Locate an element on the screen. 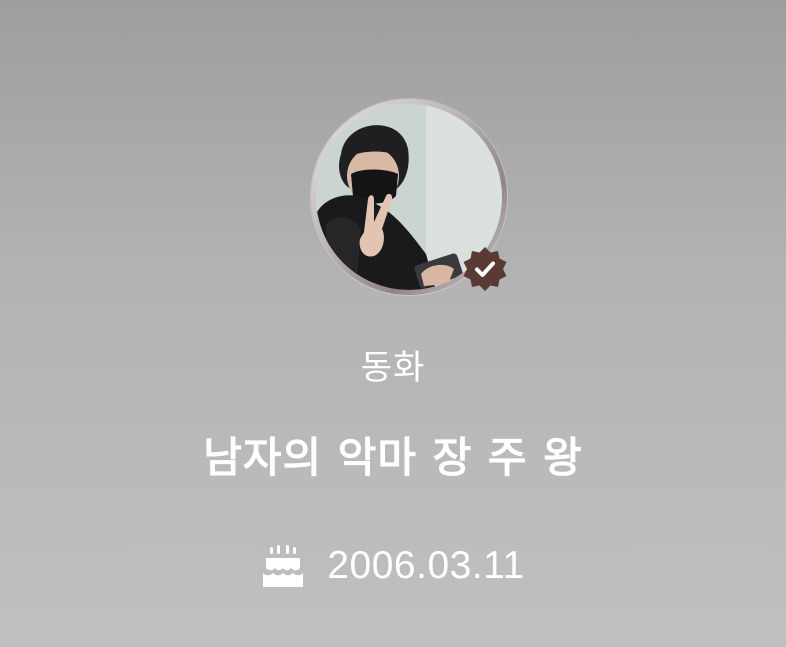  birthday-row: 2006.03.11 is located at coordinates (393, 566).